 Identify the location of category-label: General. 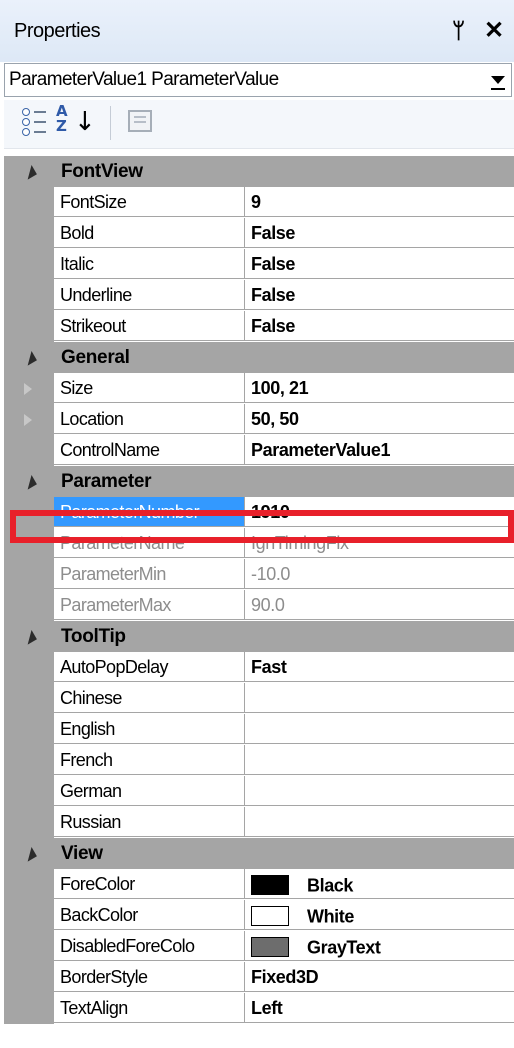
(95, 357).